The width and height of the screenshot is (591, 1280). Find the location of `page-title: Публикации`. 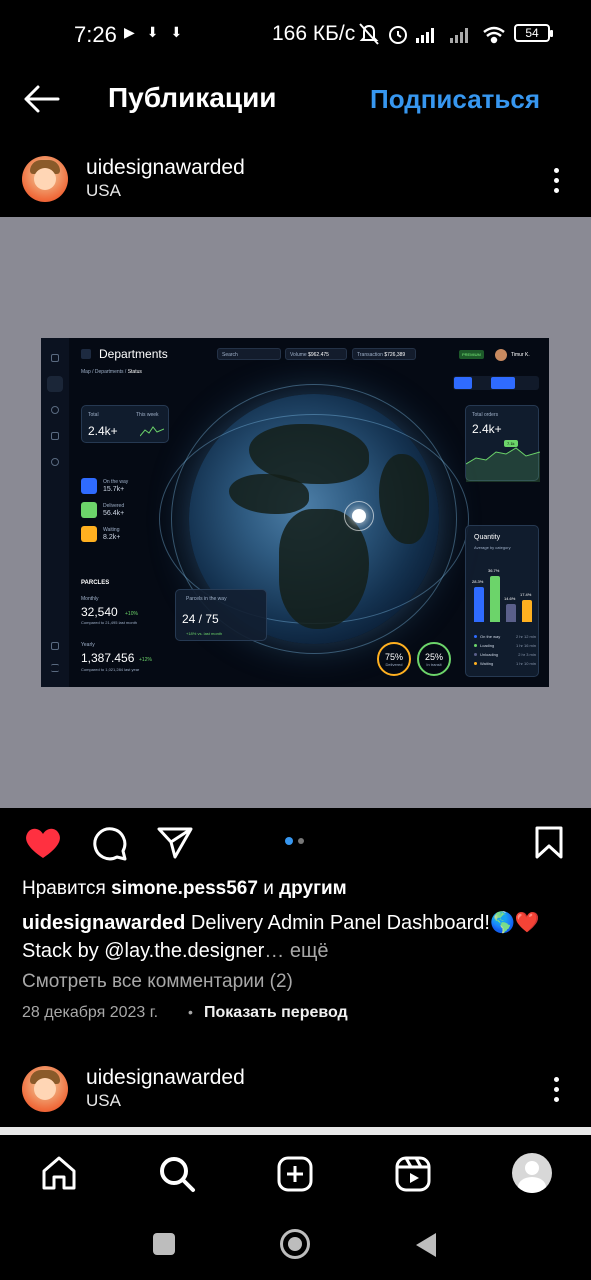

page-title: Публикации is located at coordinates (192, 97).